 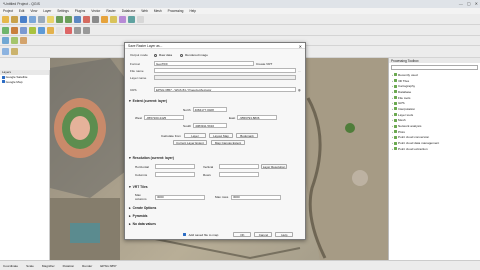 What do you see at coordinates (164, 117) in the screenshot?
I see `west-input: -9557200.2425` at bounding box center [164, 117].